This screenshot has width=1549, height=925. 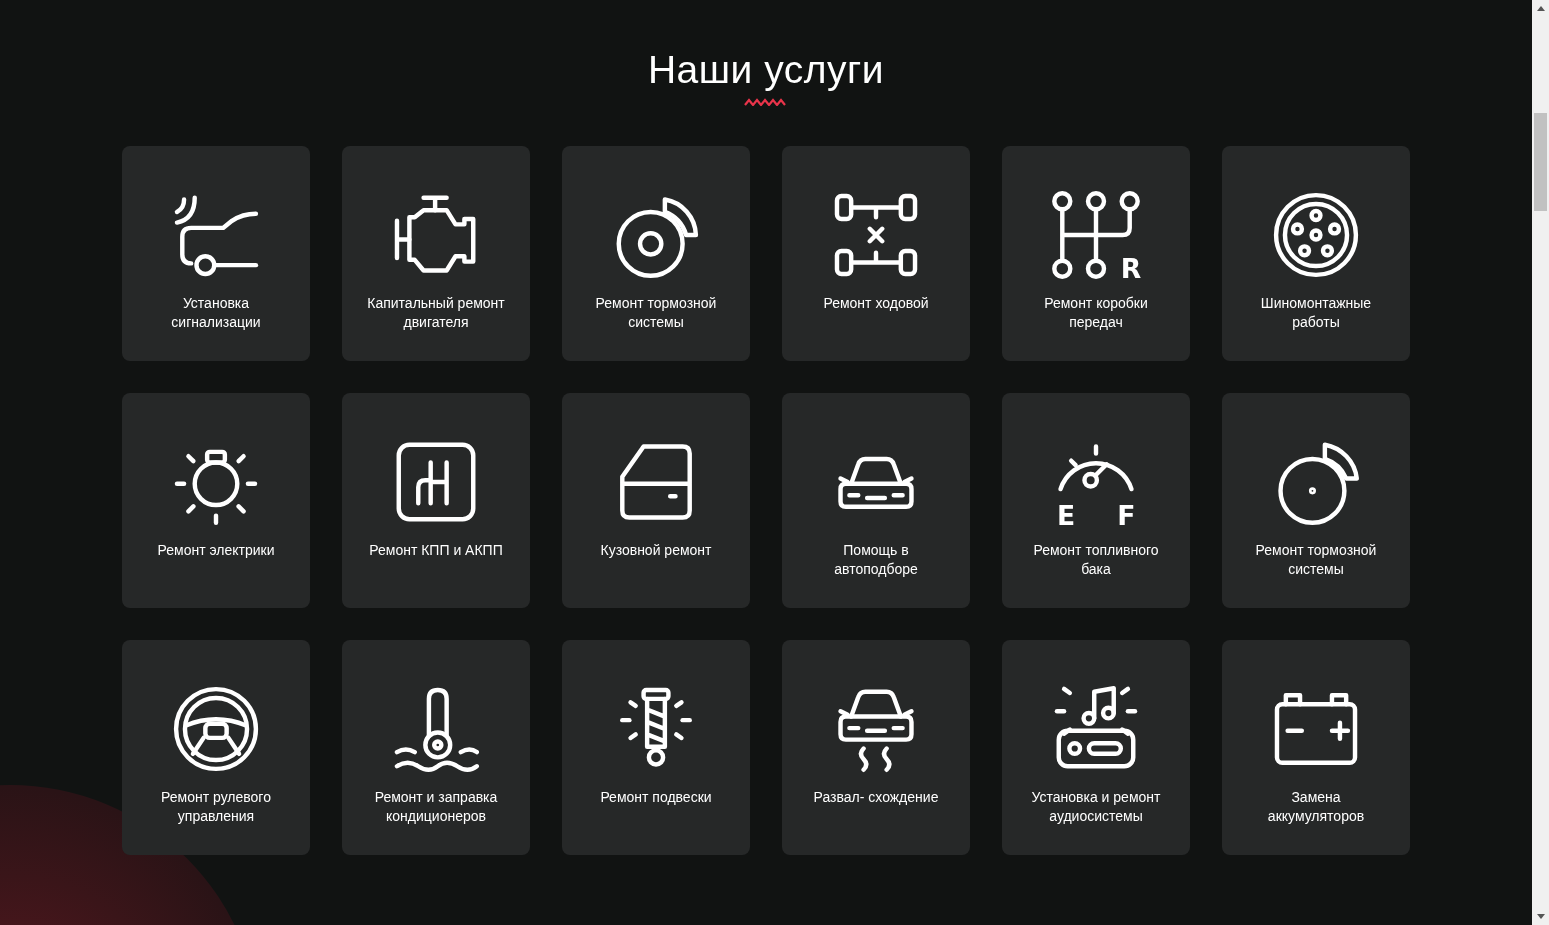 What do you see at coordinates (436, 253) in the screenshot?
I see `service-card: Капитальный ремонт двигателя` at bounding box center [436, 253].